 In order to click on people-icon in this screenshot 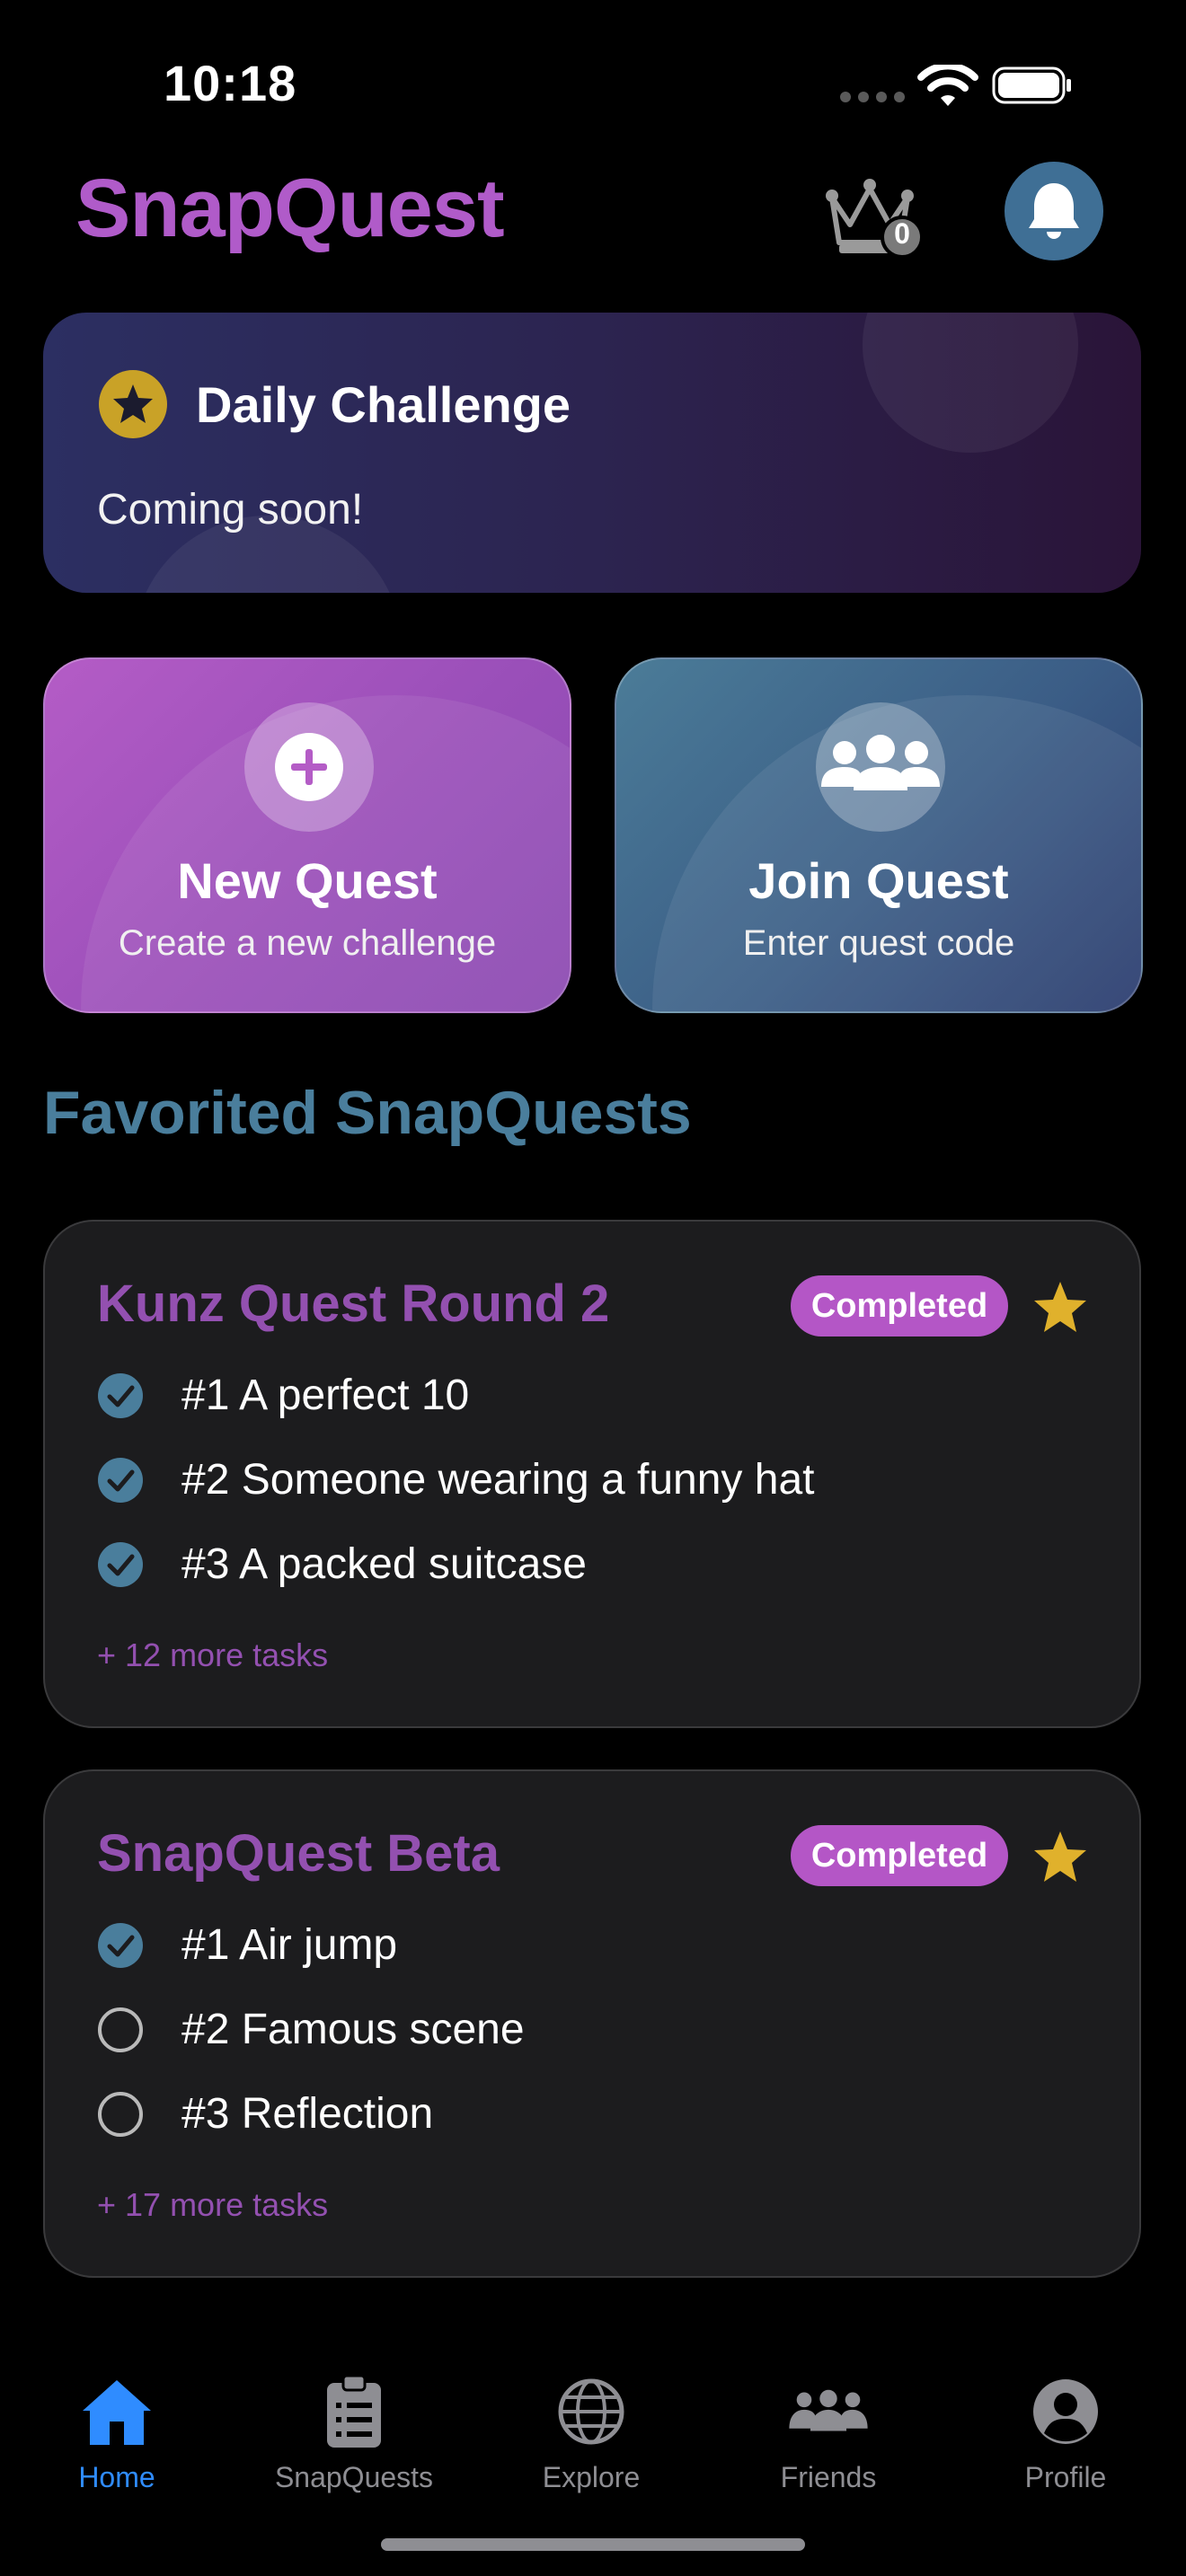, I will do `click(828, 2411)`.